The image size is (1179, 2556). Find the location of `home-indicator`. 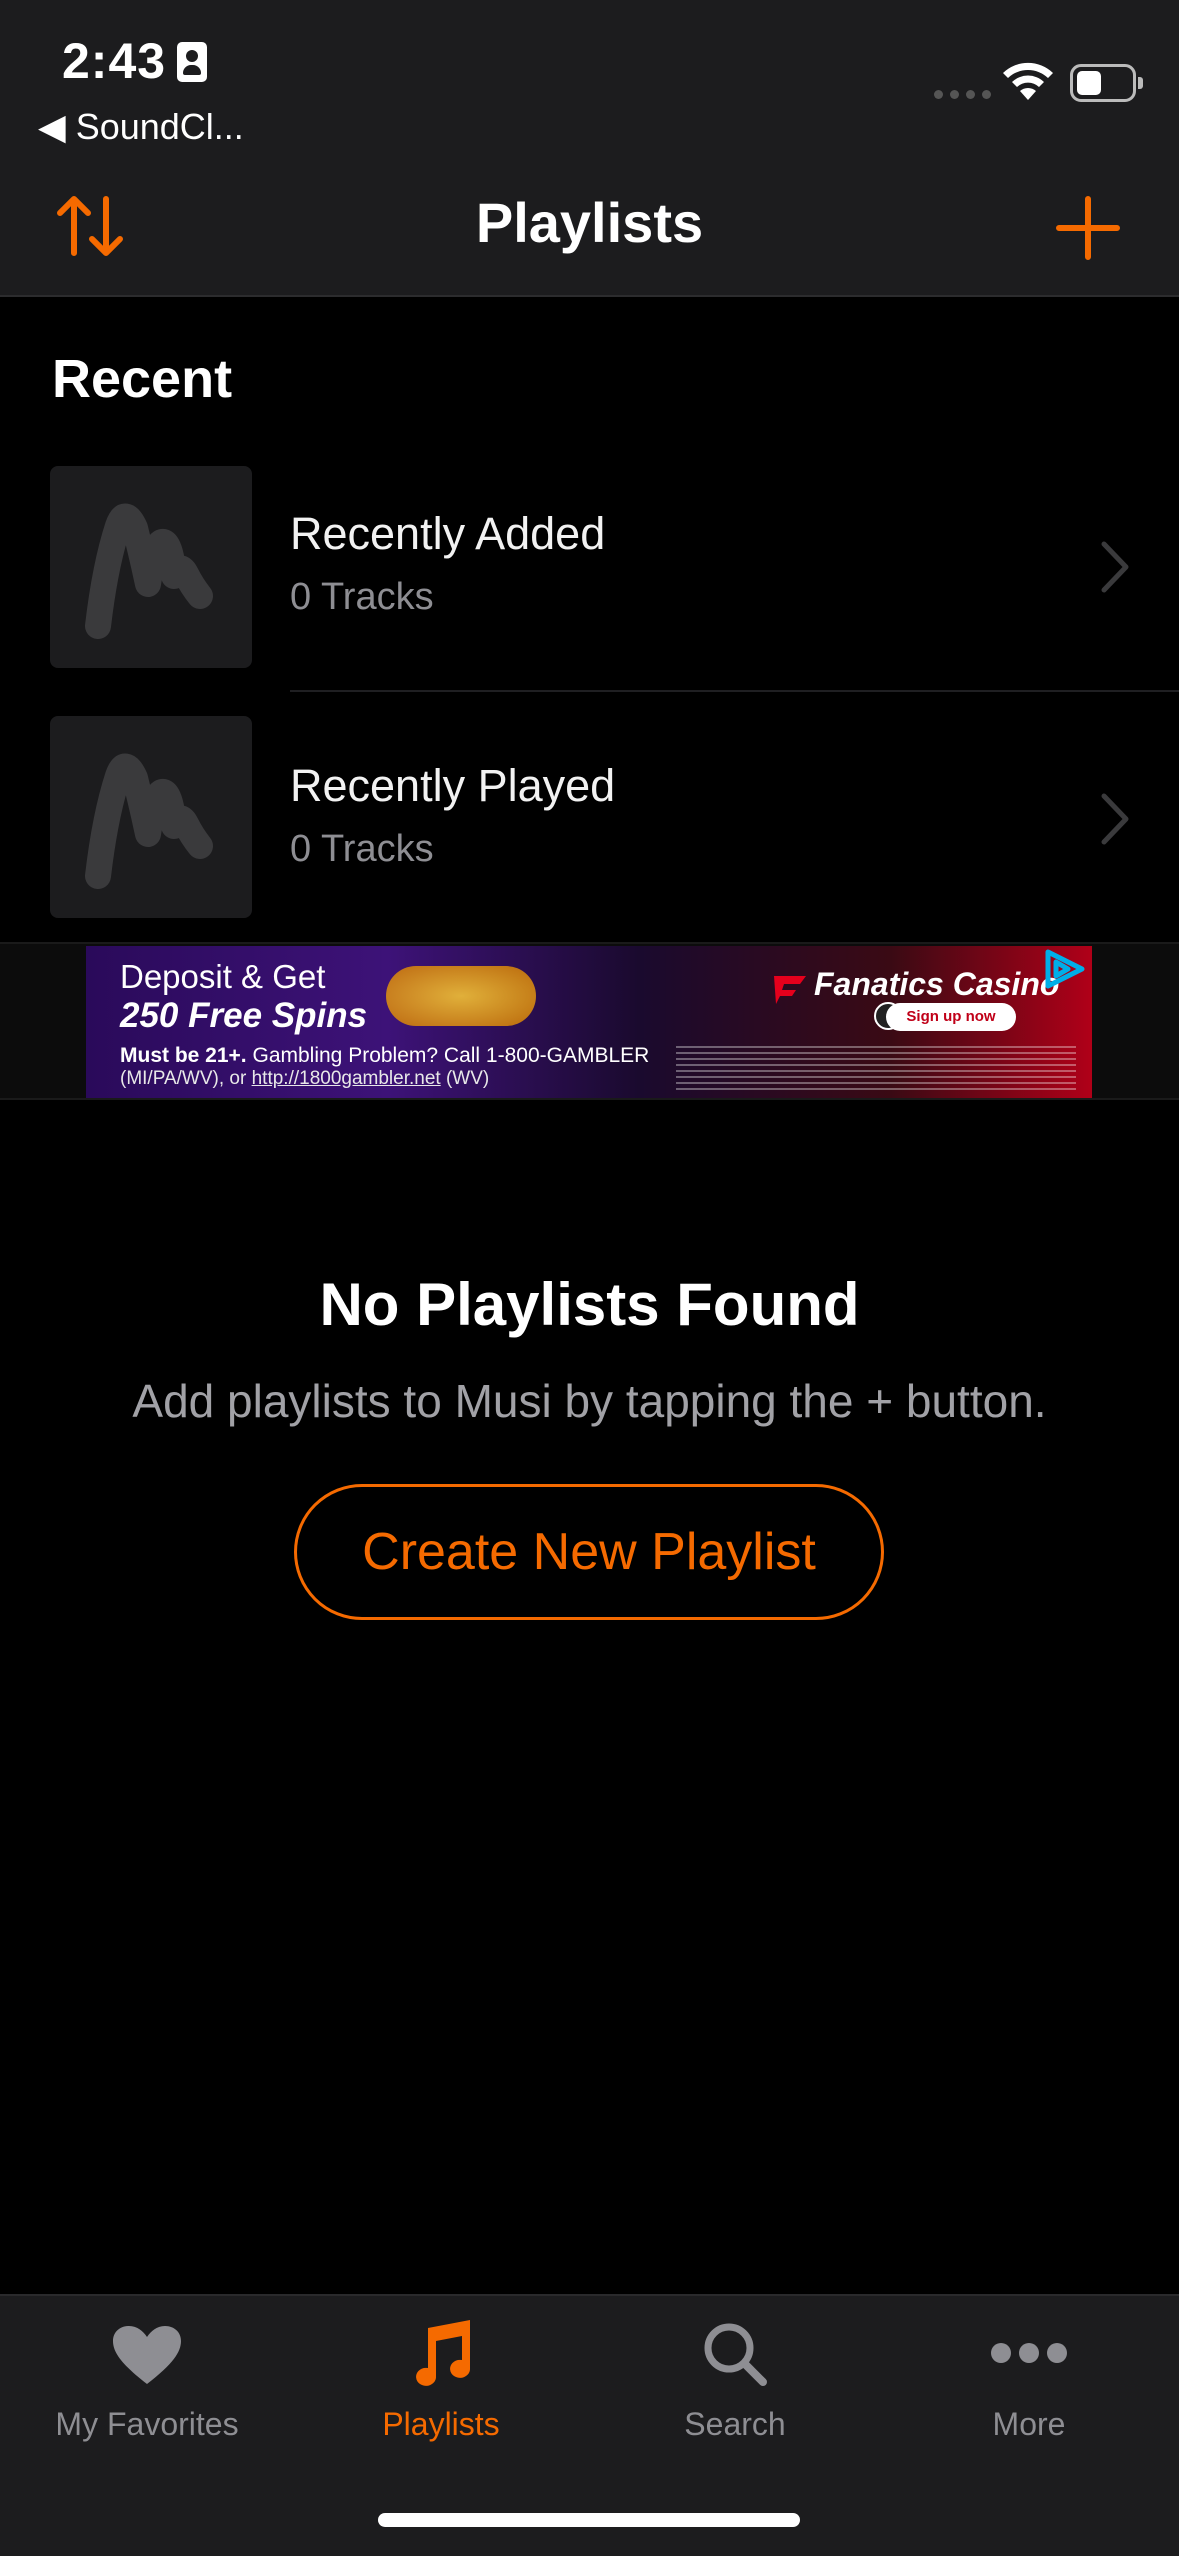

home-indicator is located at coordinates (589, 2520).